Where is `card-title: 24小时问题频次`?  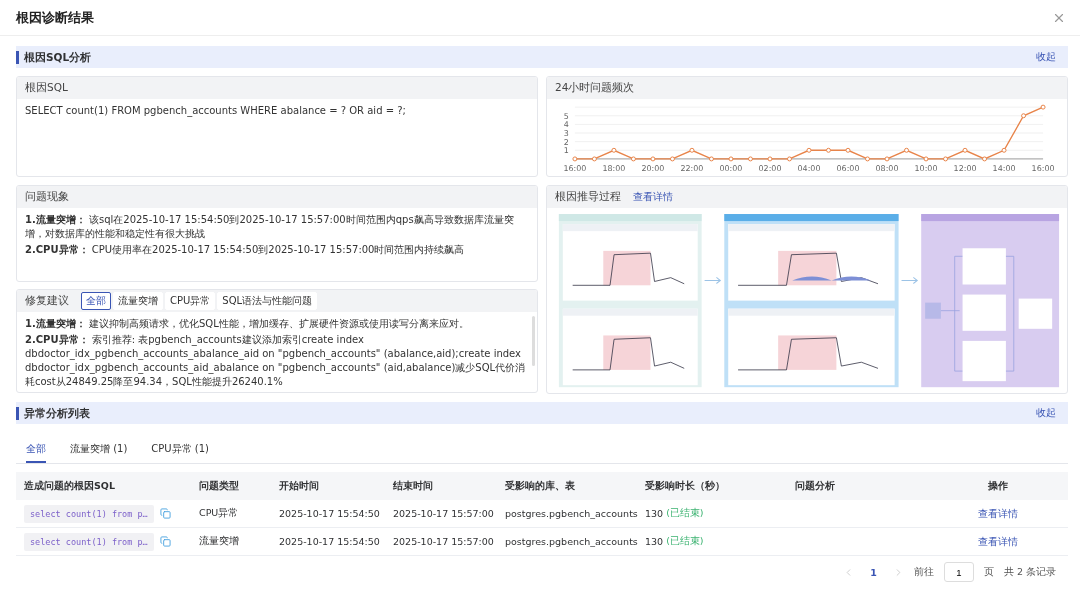 card-title: 24小时问题频次 is located at coordinates (595, 88).